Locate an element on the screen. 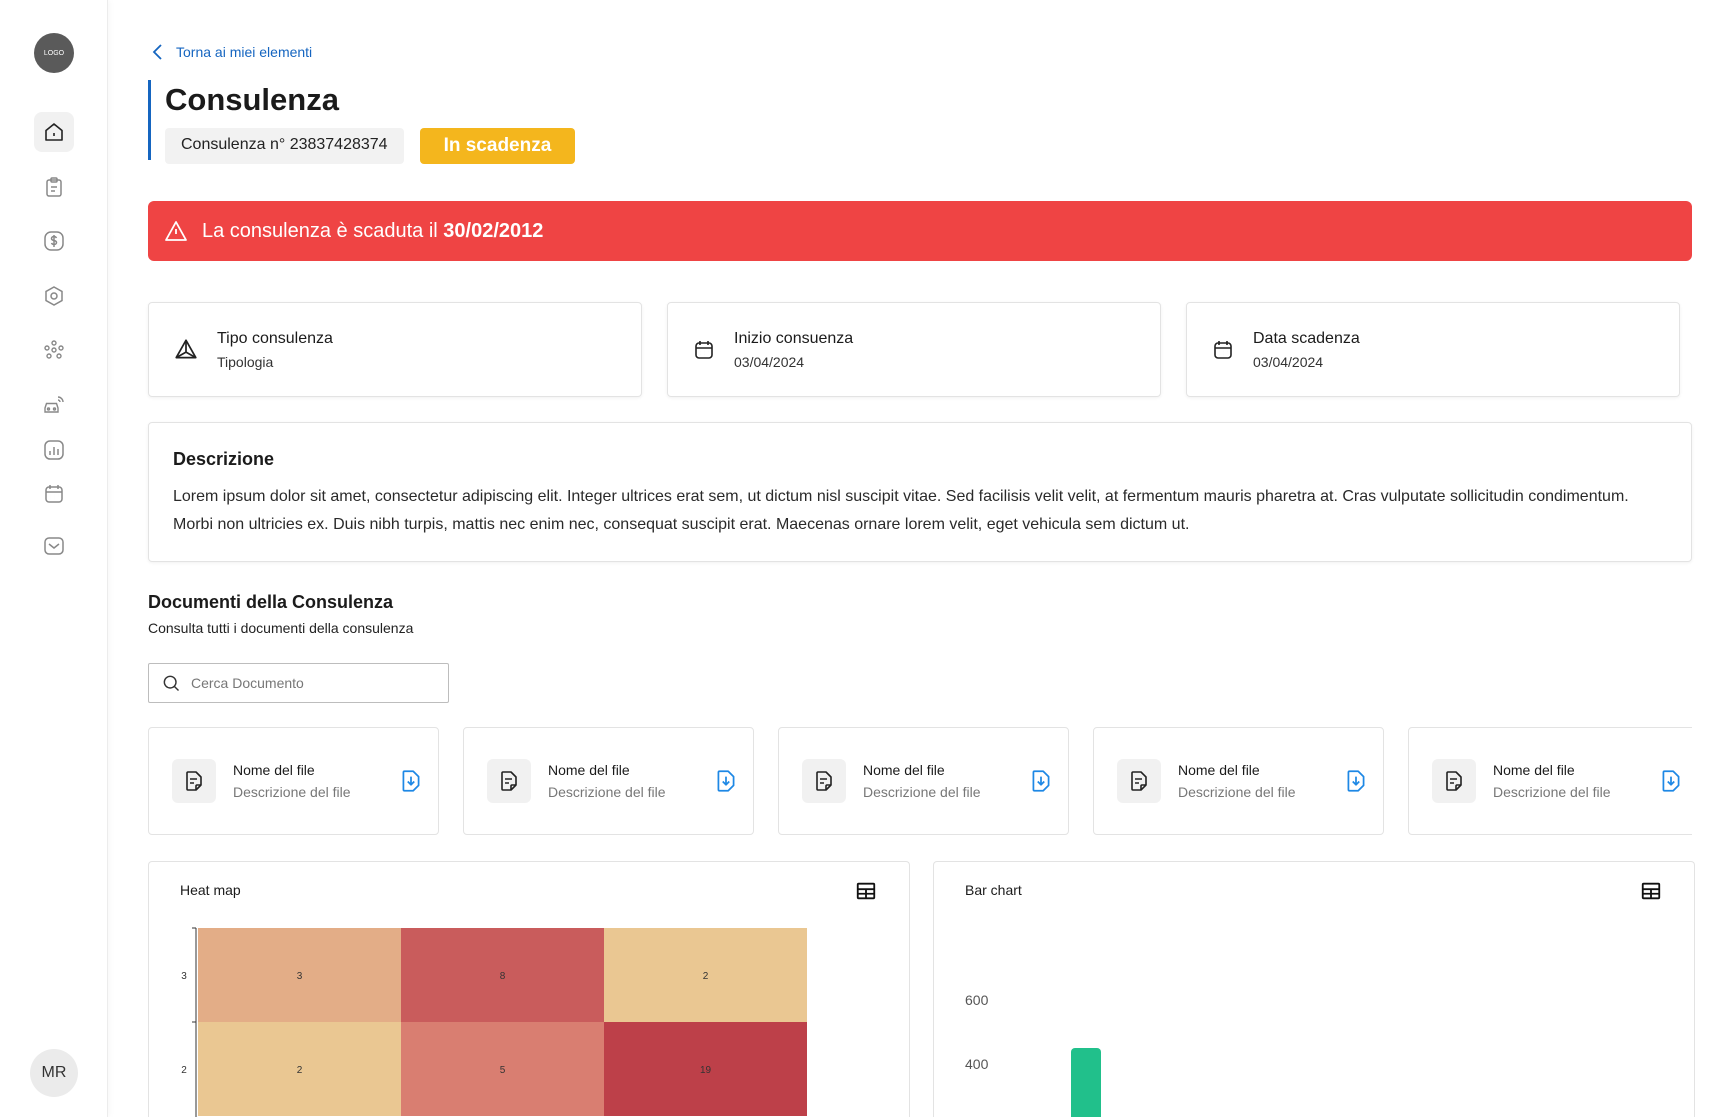 The image size is (1728, 1117). warning-icon is located at coordinates (176, 231).